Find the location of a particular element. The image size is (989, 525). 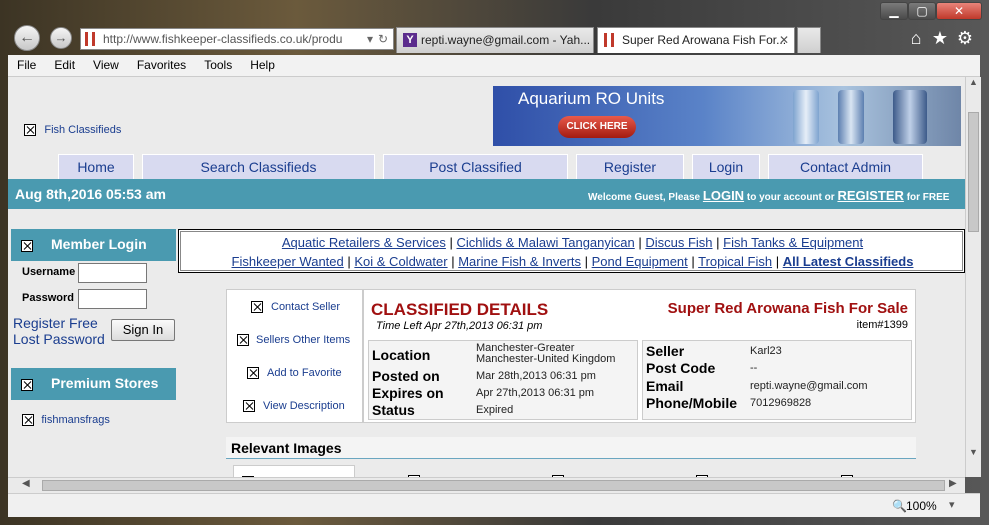

nav-login: Login is located at coordinates (726, 167).